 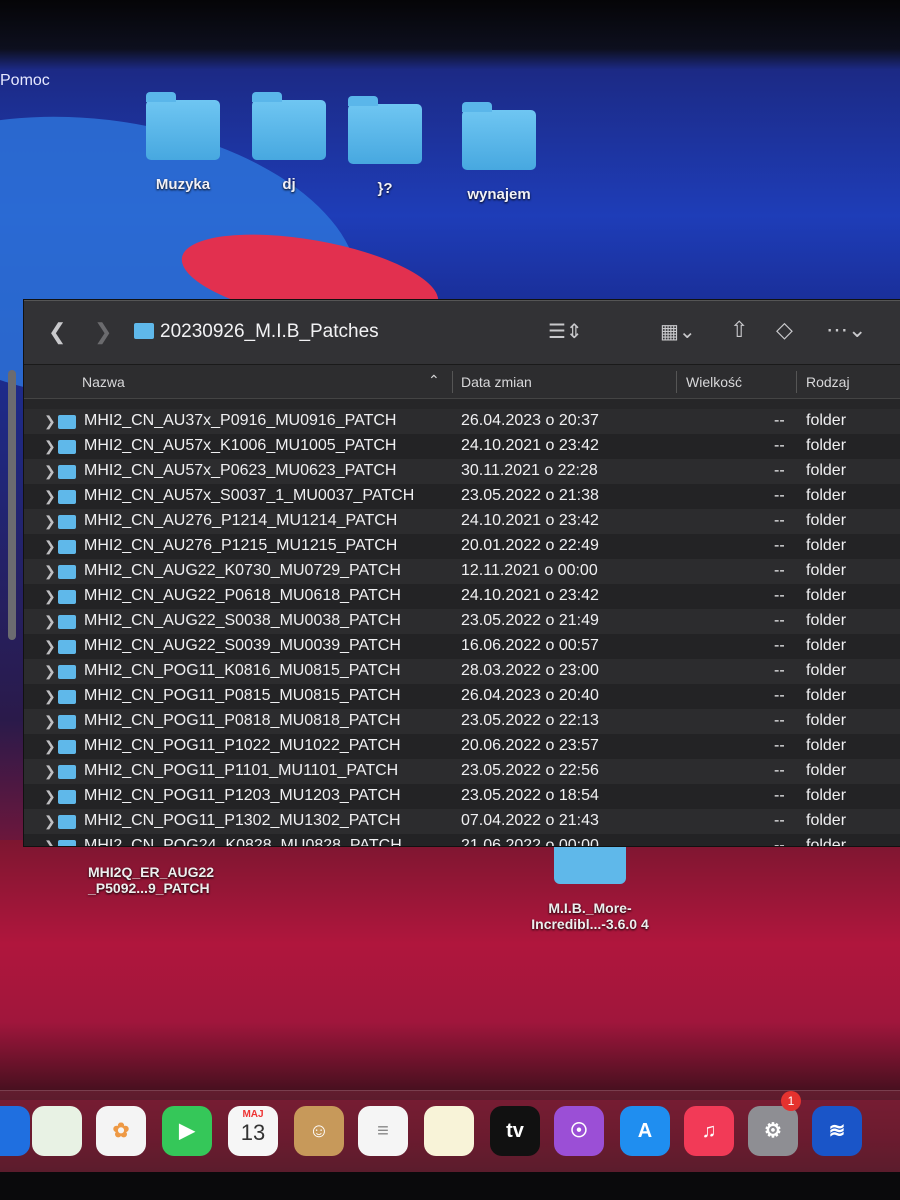 I want to click on desktop-folder-muzyka: Muzyka, so click(x=183, y=142).